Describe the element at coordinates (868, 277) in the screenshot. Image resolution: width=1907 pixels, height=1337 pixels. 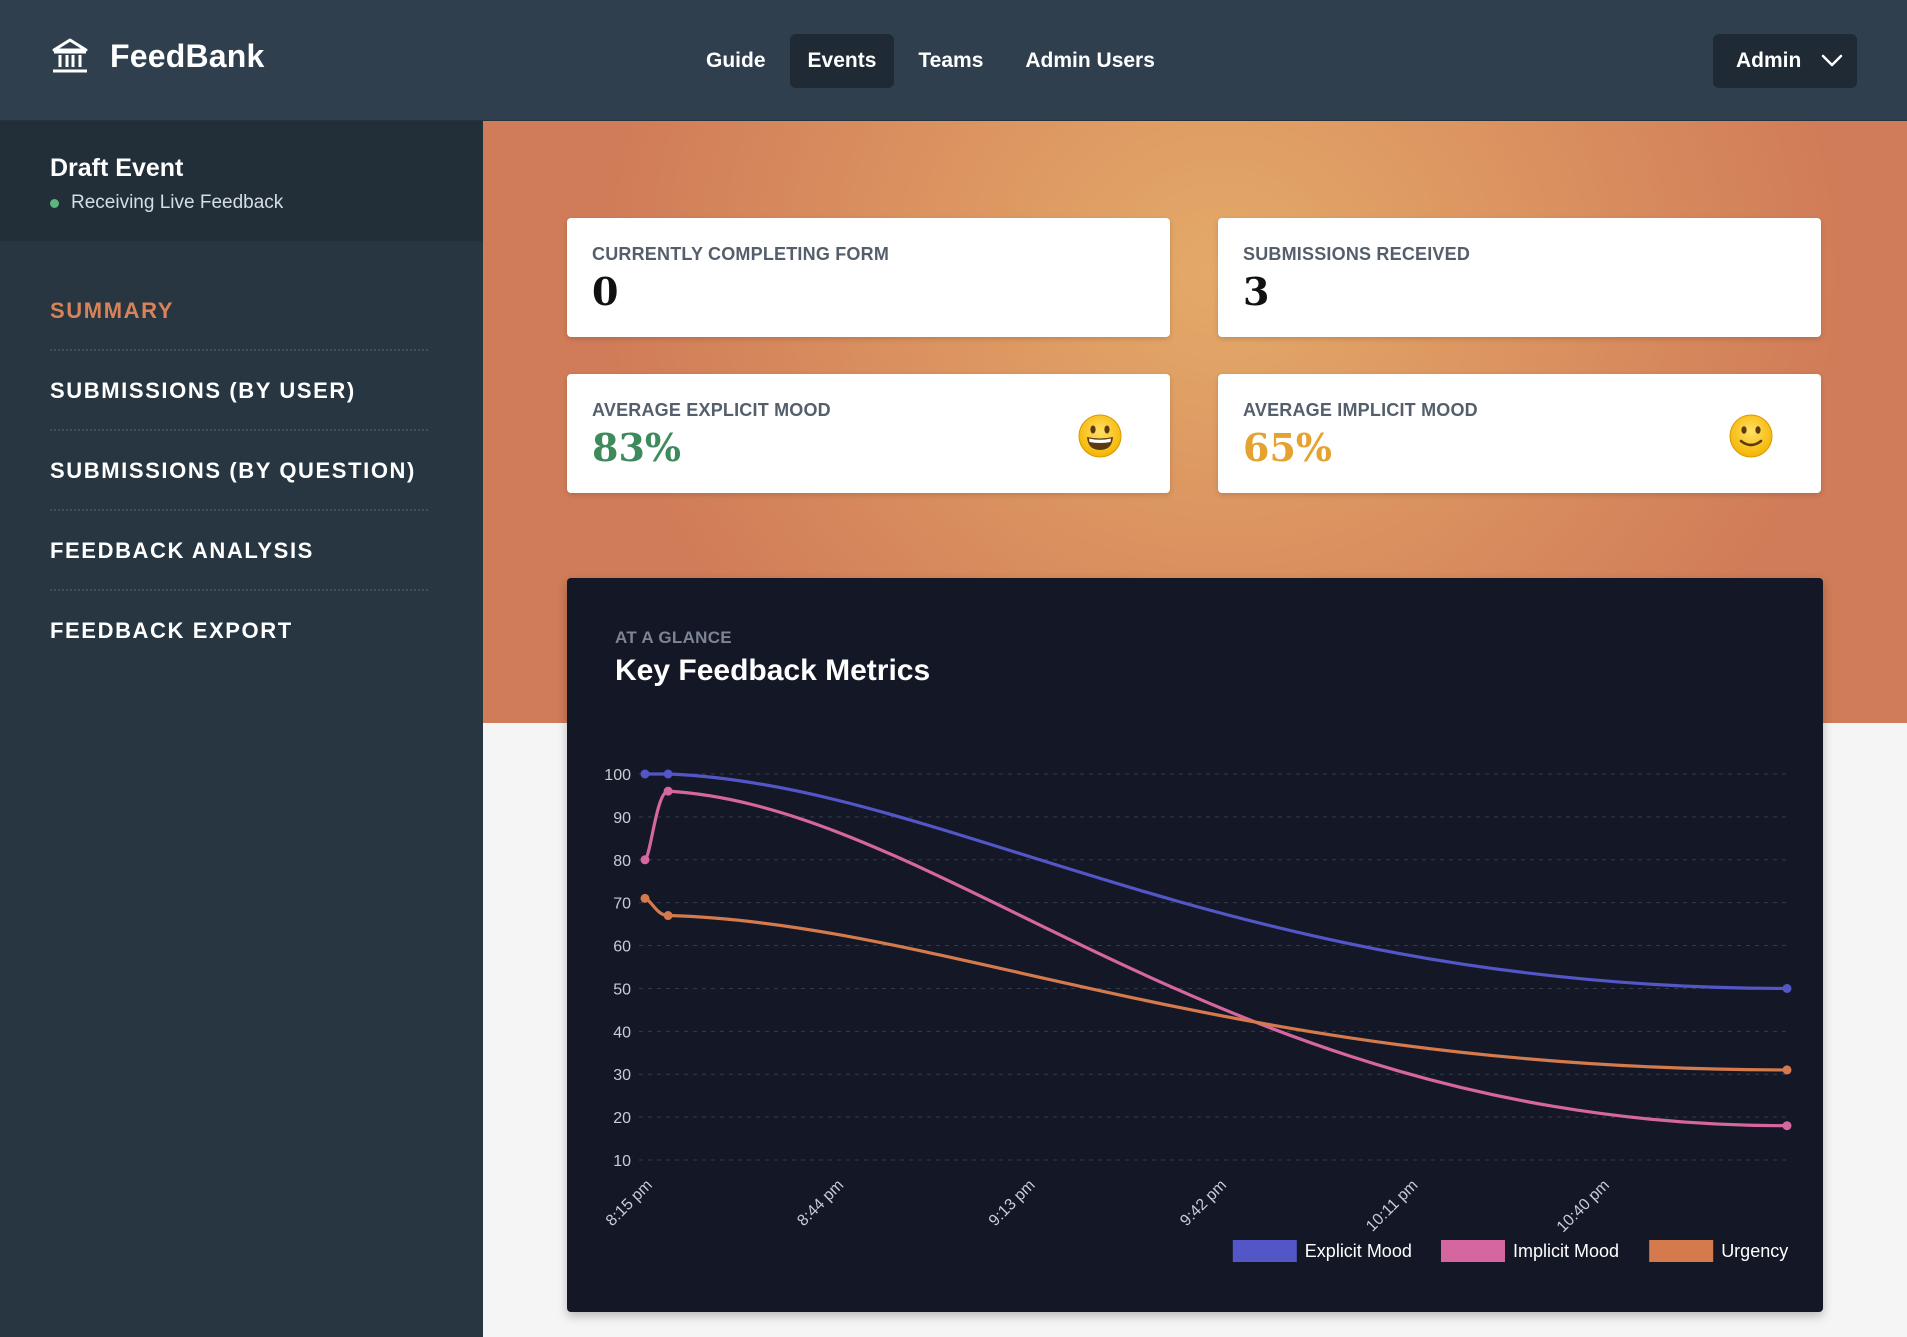
I see `stat-card-completing: CURRENTLY COMPLETING FORM 0` at that location.